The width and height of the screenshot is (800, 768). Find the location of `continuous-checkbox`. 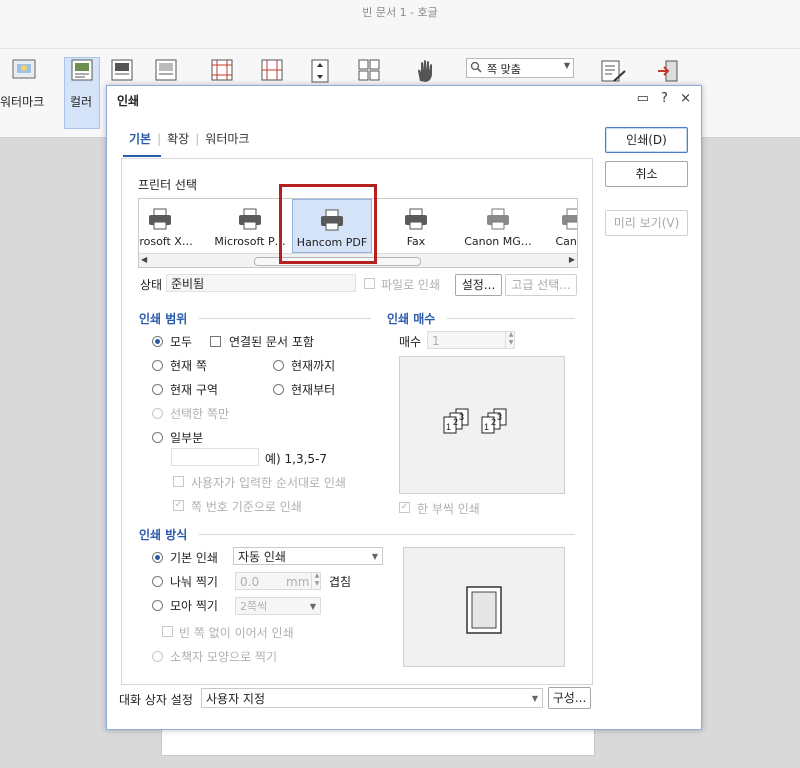

continuous-checkbox is located at coordinates (167, 631).